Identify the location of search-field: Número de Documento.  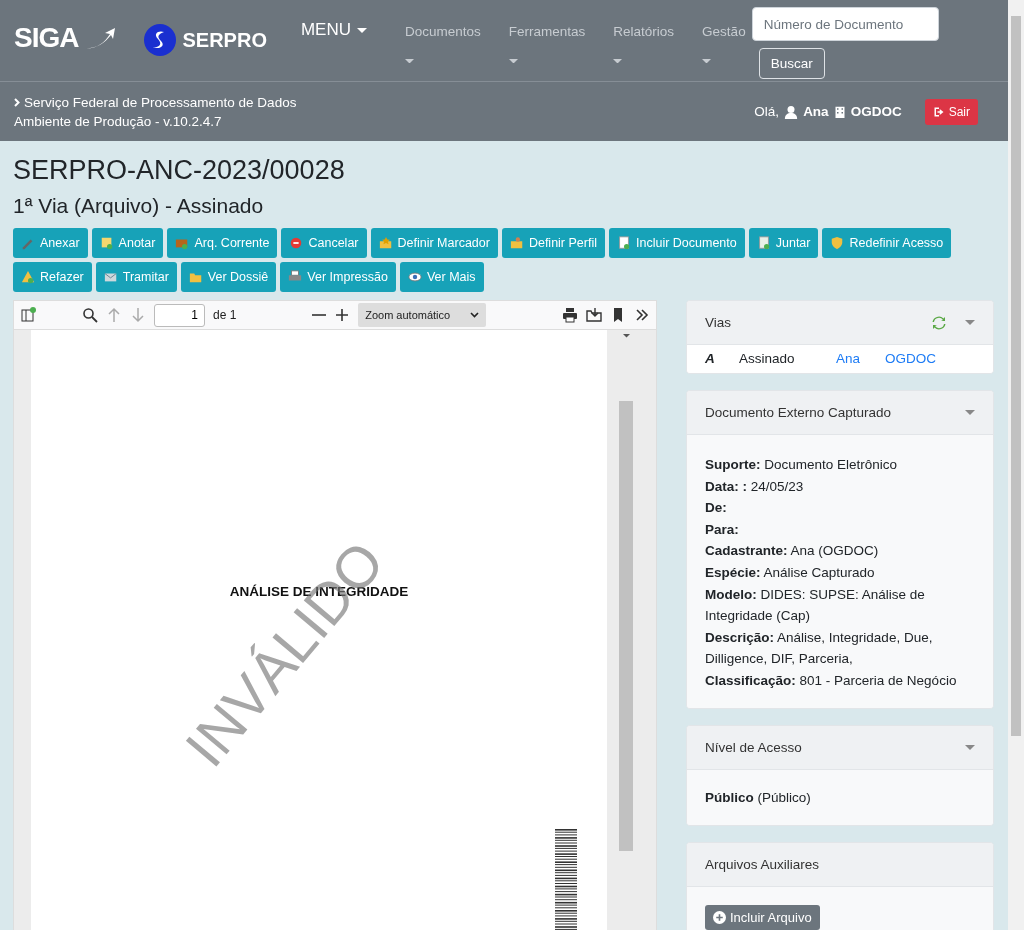
(845, 24).